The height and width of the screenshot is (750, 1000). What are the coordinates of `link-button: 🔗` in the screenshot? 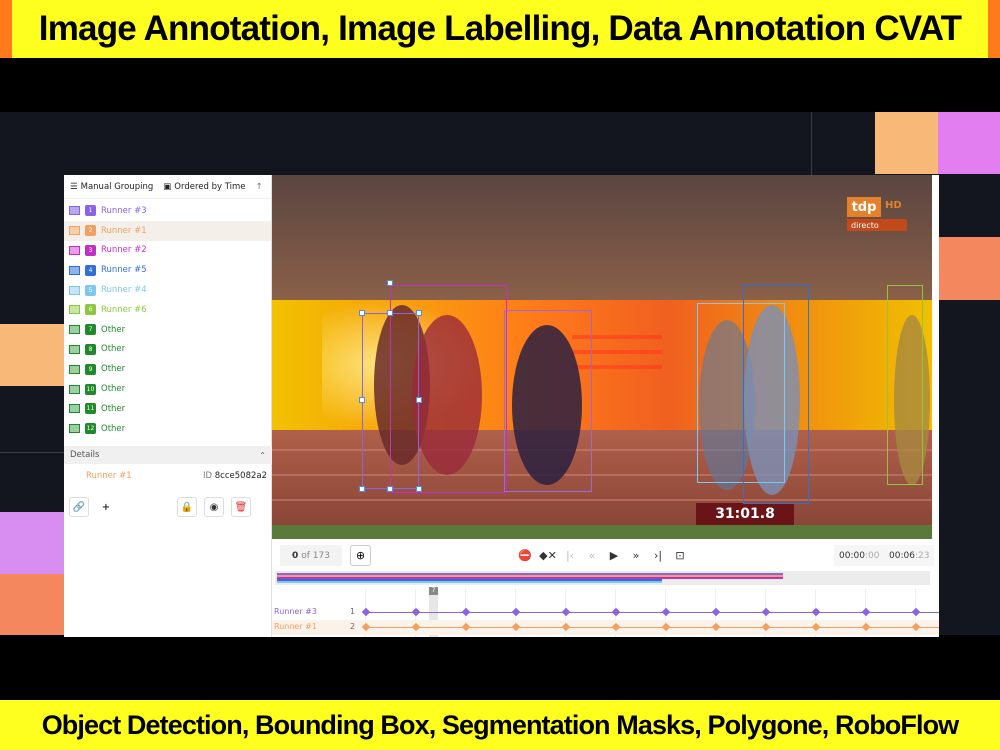 It's located at (79, 507).